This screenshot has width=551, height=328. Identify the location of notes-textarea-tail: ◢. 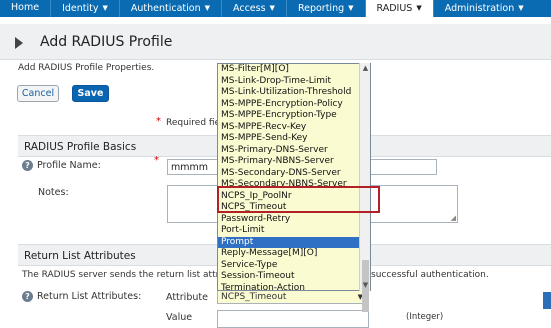
(413, 204).